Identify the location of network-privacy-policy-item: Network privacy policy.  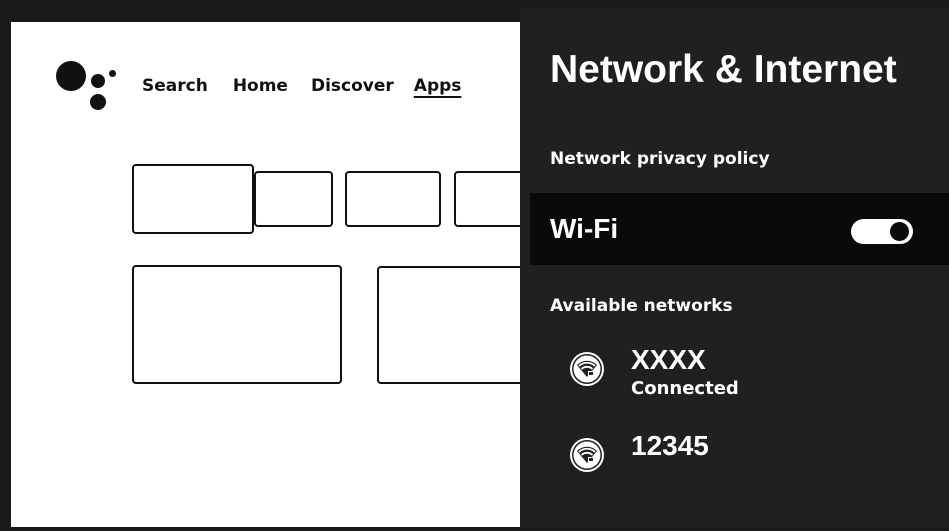
(660, 159).